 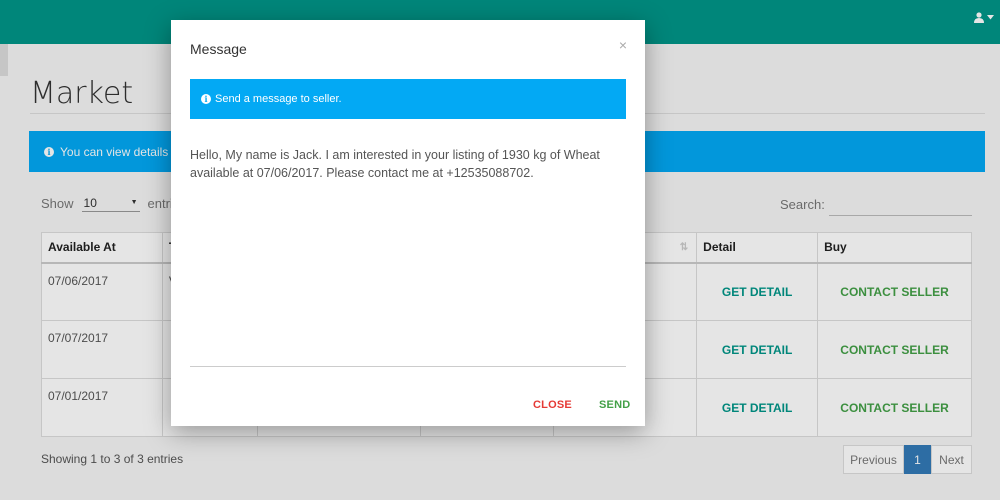 I want to click on send-button: SEND, so click(x=614, y=405).